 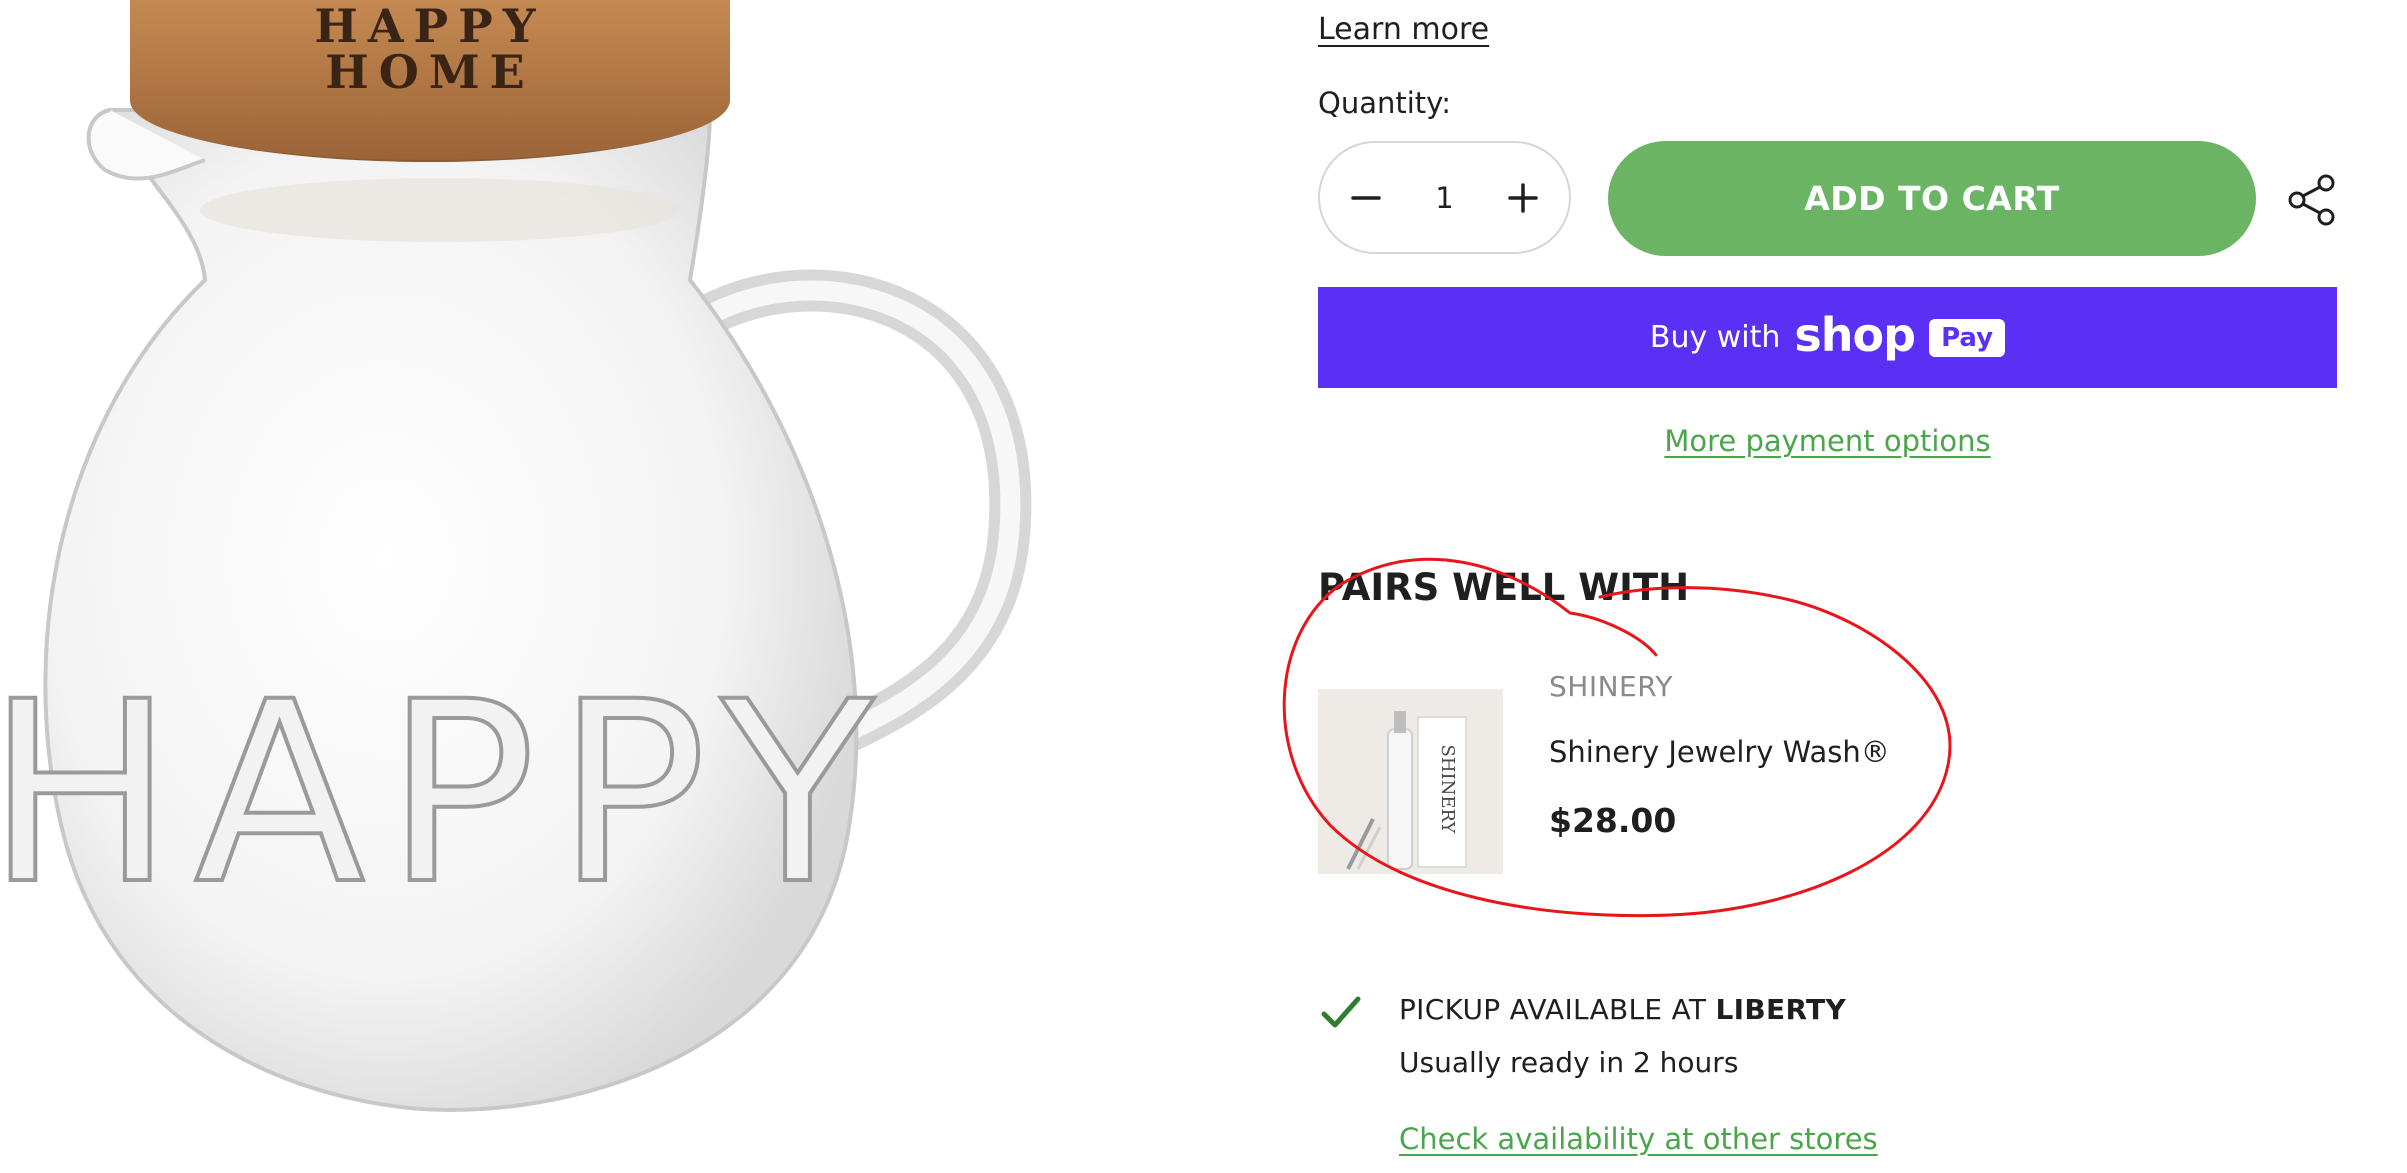 I want to click on learn-more-link: Learn more, so click(x=1403, y=29).